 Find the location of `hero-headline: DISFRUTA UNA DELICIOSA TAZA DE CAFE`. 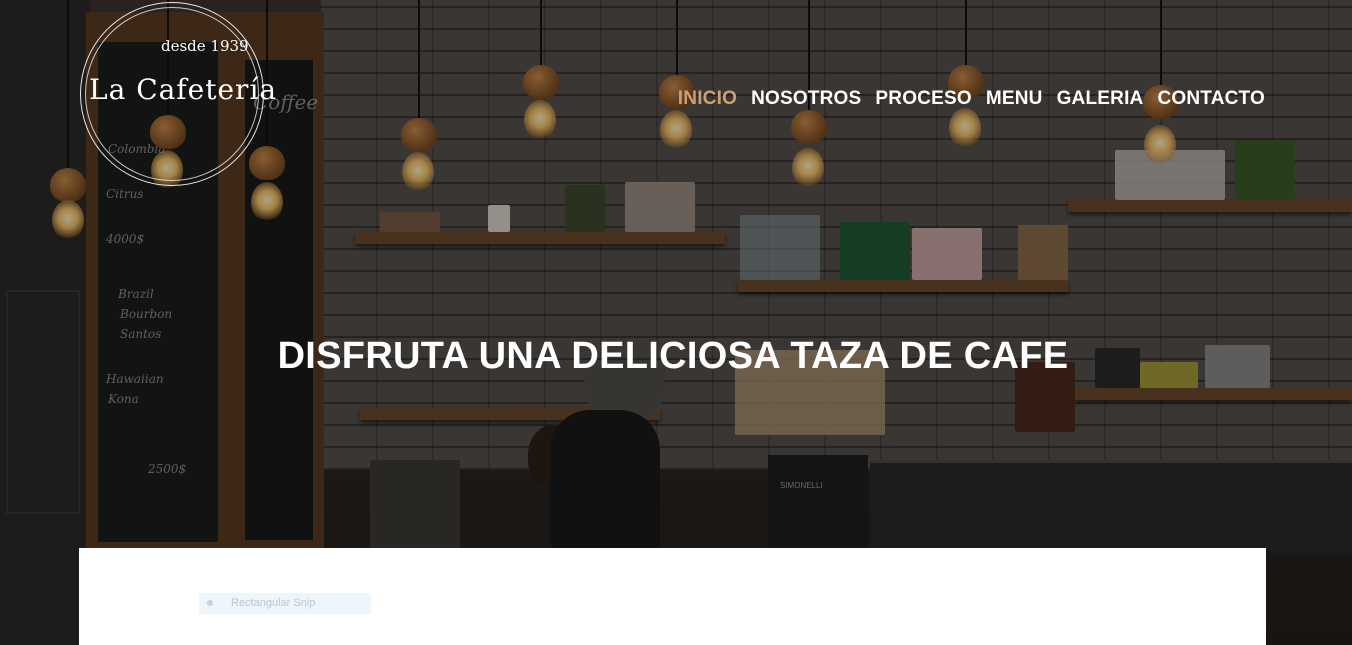

hero-headline: DISFRUTA UNA DELICIOSA TAZA DE CAFE is located at coordinates (673, 356).